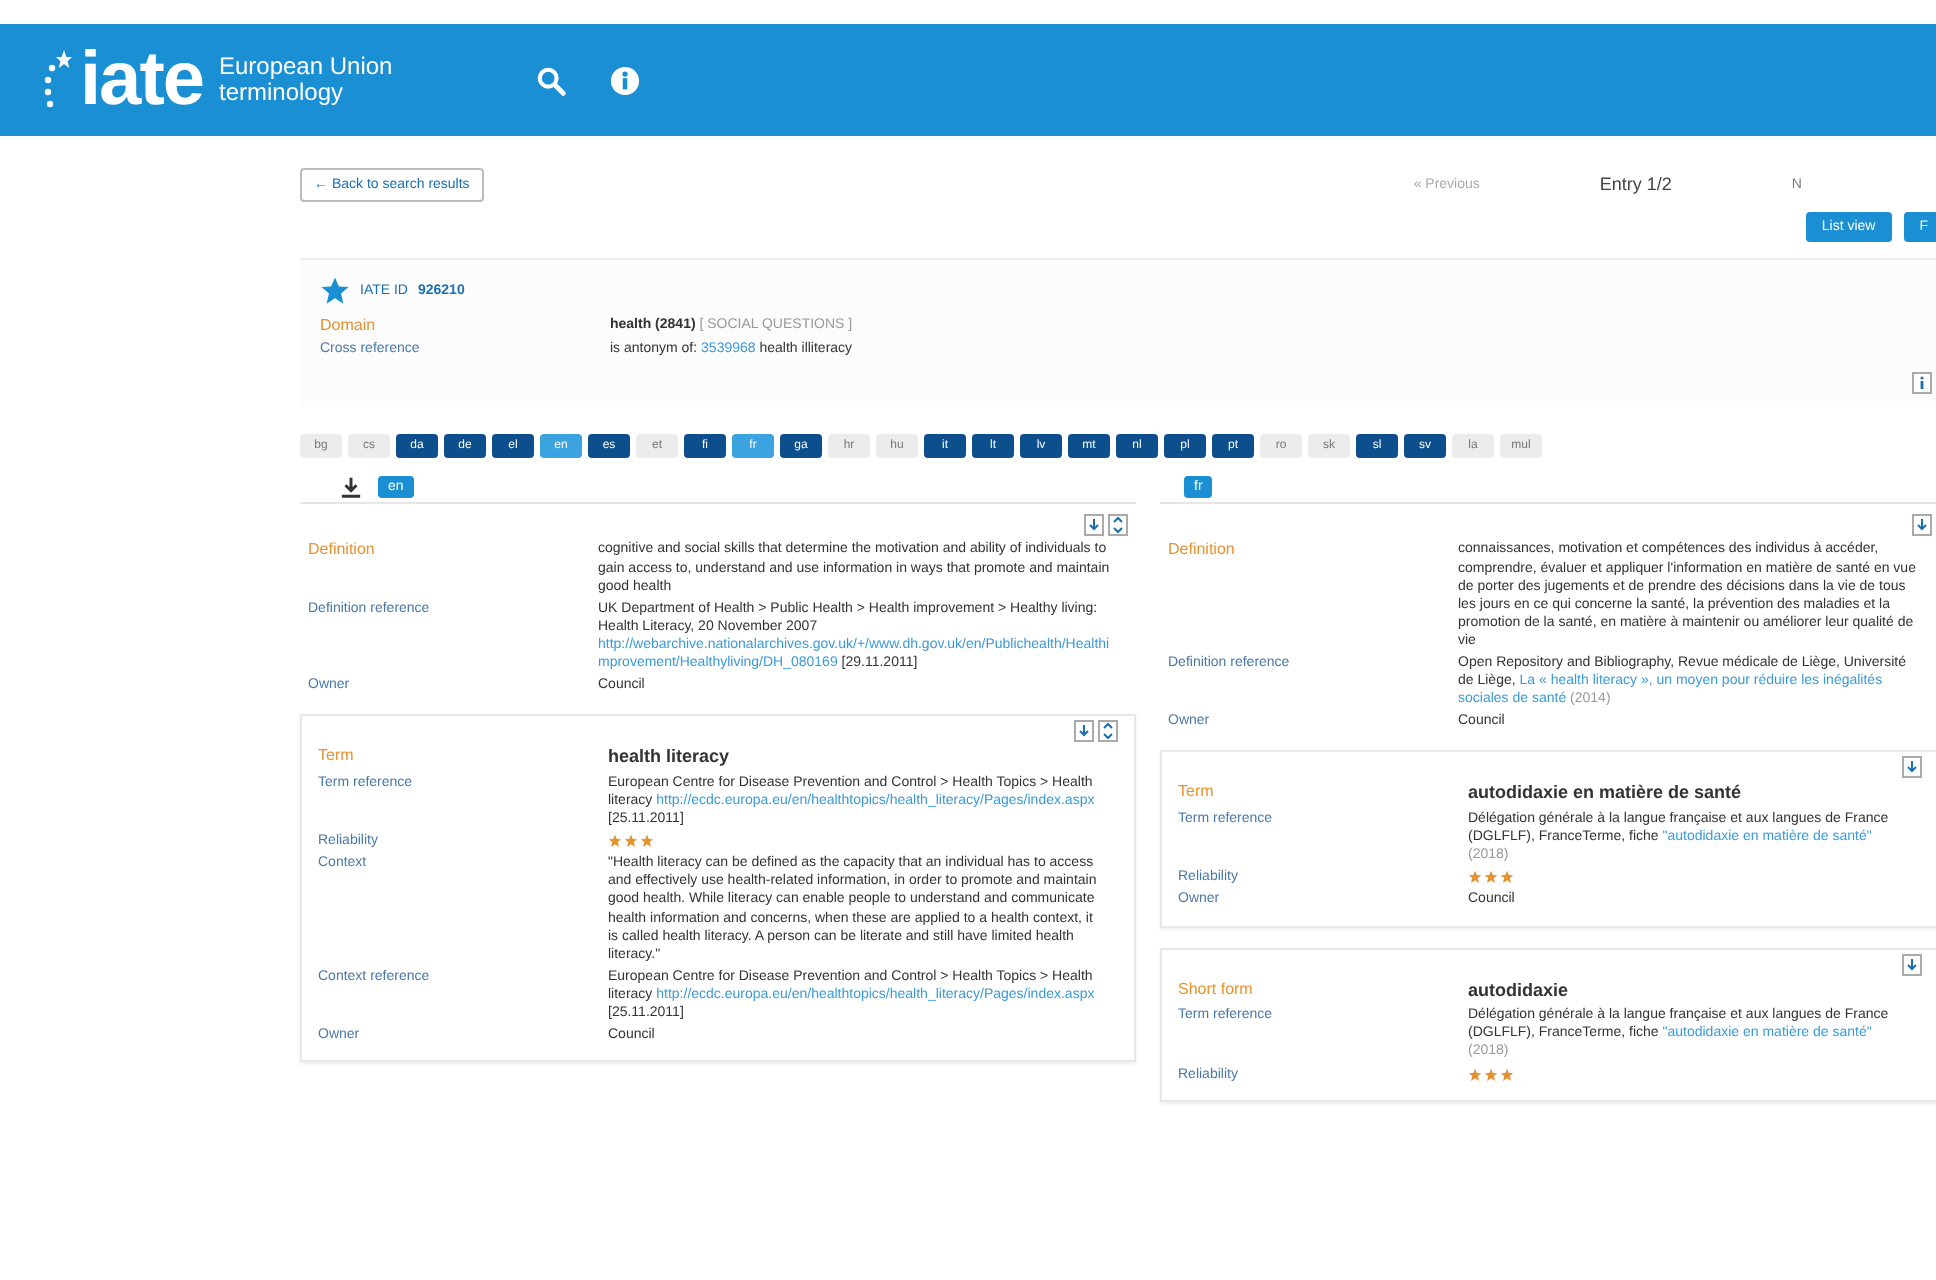 This screenshot has height=1280, width=1936. Describe the element at coordinates (670, 758) in the screenshot. I see `field-value: health literacy` at that location.